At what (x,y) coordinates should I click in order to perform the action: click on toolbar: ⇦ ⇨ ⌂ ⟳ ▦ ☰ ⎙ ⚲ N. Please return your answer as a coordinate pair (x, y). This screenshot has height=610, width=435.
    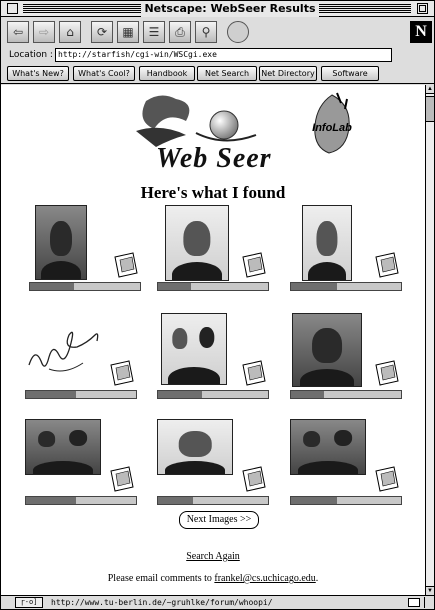
    Looking at the image, I should click on (217, 32).